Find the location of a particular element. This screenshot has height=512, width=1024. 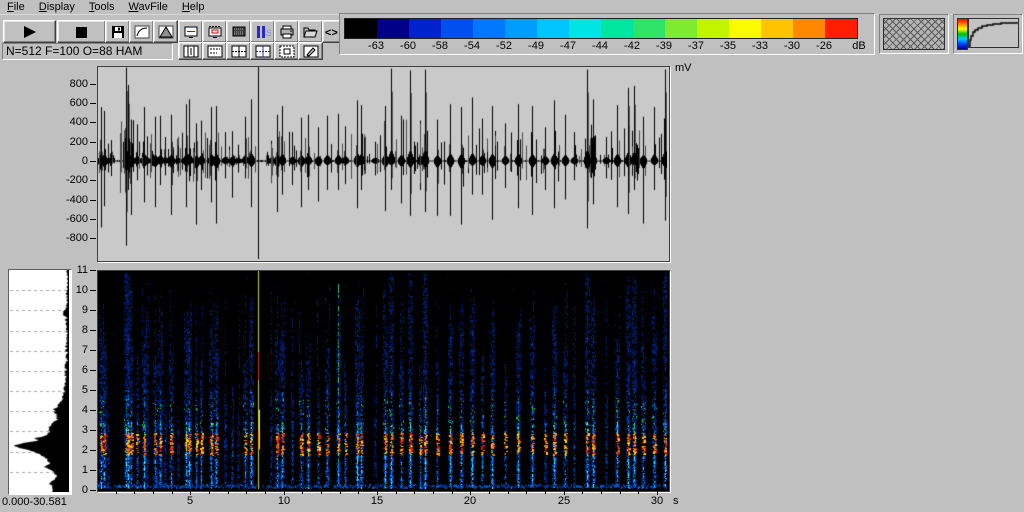

waveform-tick-label: 0 is located at coordinates (84, 161).